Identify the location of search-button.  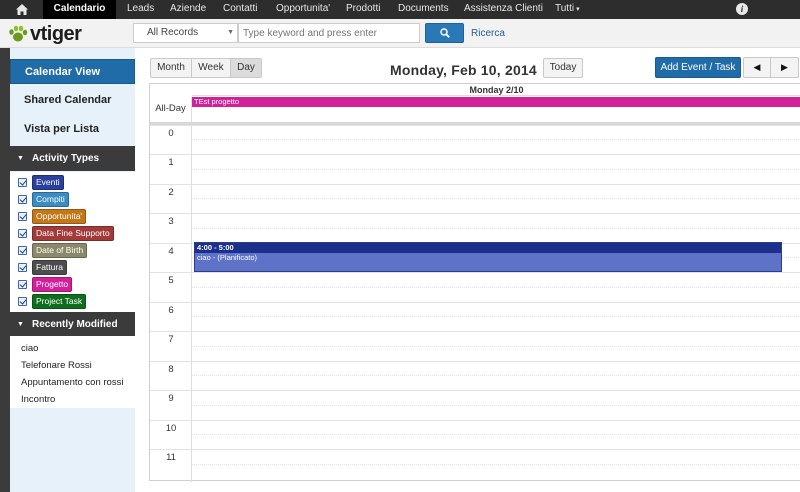
(444, 33).